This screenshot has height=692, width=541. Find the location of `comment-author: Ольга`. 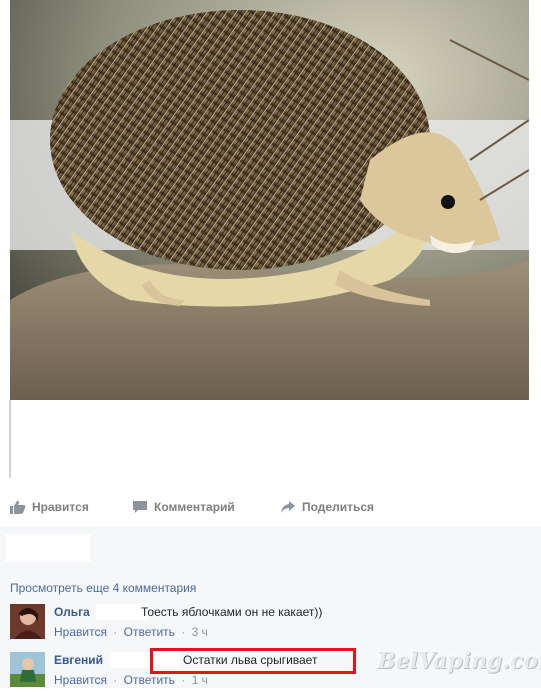

comment-author: Ольга is located at coordinates (72, 612).